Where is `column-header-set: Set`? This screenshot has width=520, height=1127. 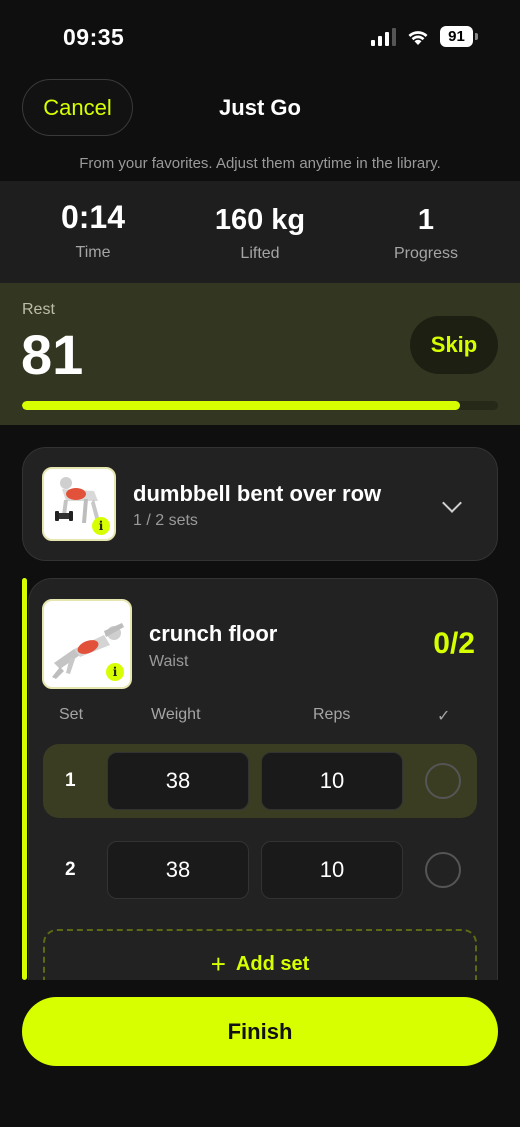
column-header-set: Set is located at coordinates (71, 714).